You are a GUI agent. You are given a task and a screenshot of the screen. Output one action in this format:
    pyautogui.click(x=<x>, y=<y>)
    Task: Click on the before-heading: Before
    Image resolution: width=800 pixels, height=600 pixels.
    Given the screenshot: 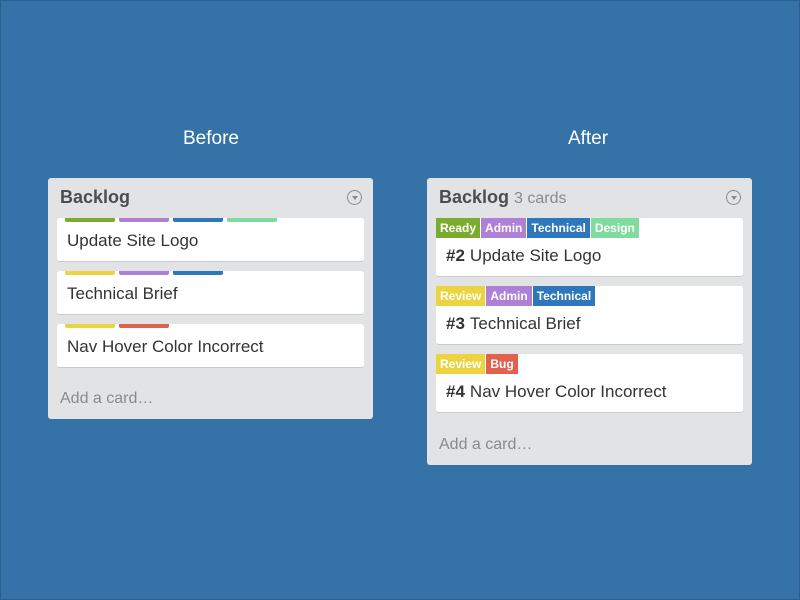 What is the action you would take?
    pyautogui.click(x=211, y=138)
    